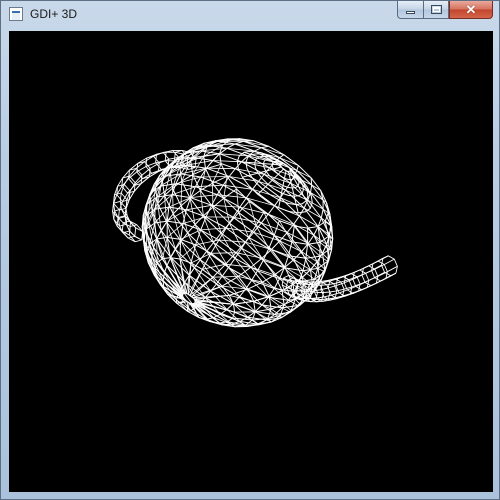 The height and width of the screenshot is (500, 500). What do you see at coordinates (250, 14) in the screenshot?
I see `title-bar: GDI+ 3D ✕` at bounding box center [250, 14].